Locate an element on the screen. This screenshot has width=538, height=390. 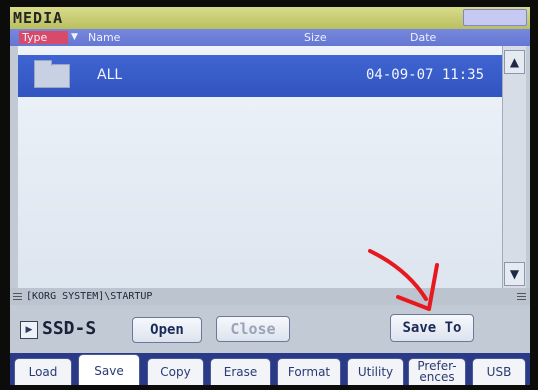
tab-erase: Erase is located at coordinates (240, 371).